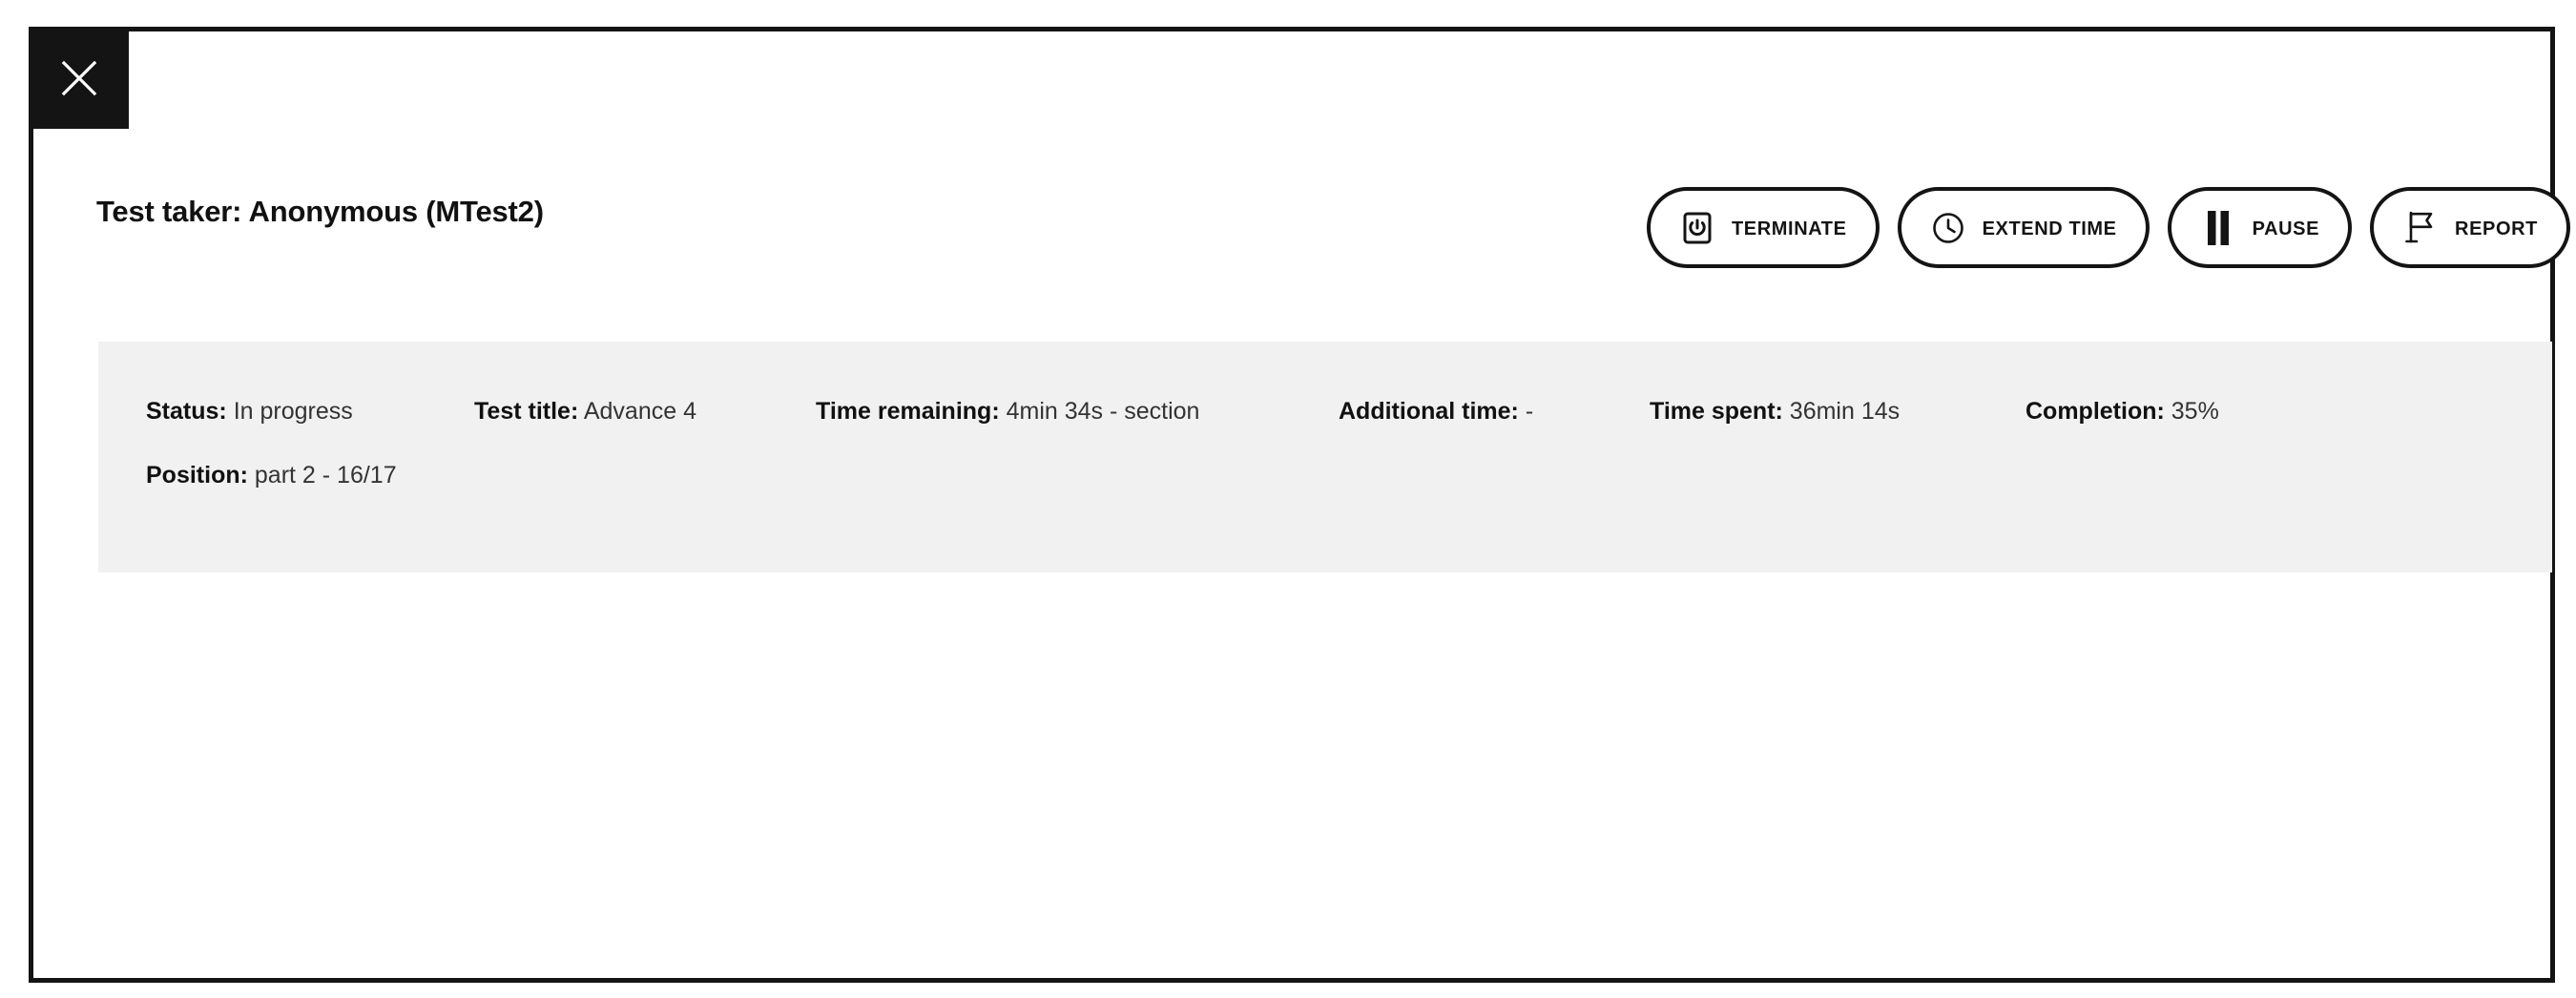 This screenshot has height=998, width=2576. Describe the element at coordinates (2049, 228) in the screenshot. I see `extend-time-button-label: EXTEND TIME` at that location.